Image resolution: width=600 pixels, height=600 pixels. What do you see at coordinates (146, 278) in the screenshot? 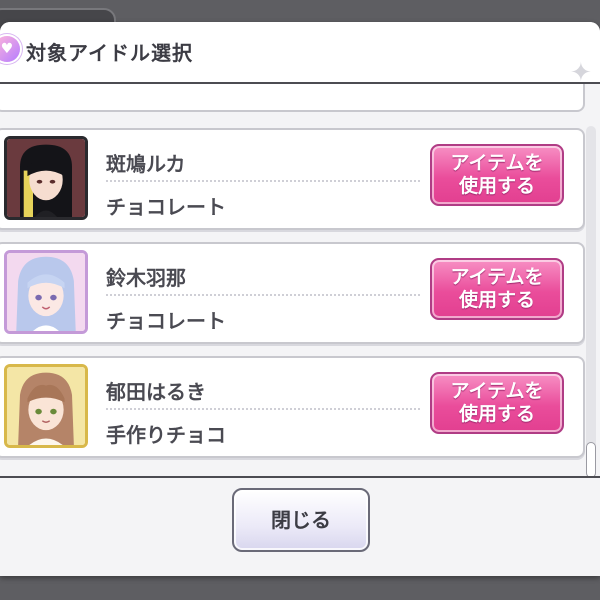
I see `idol-name: 鈴木羽那` at bounding box center [146, 278].